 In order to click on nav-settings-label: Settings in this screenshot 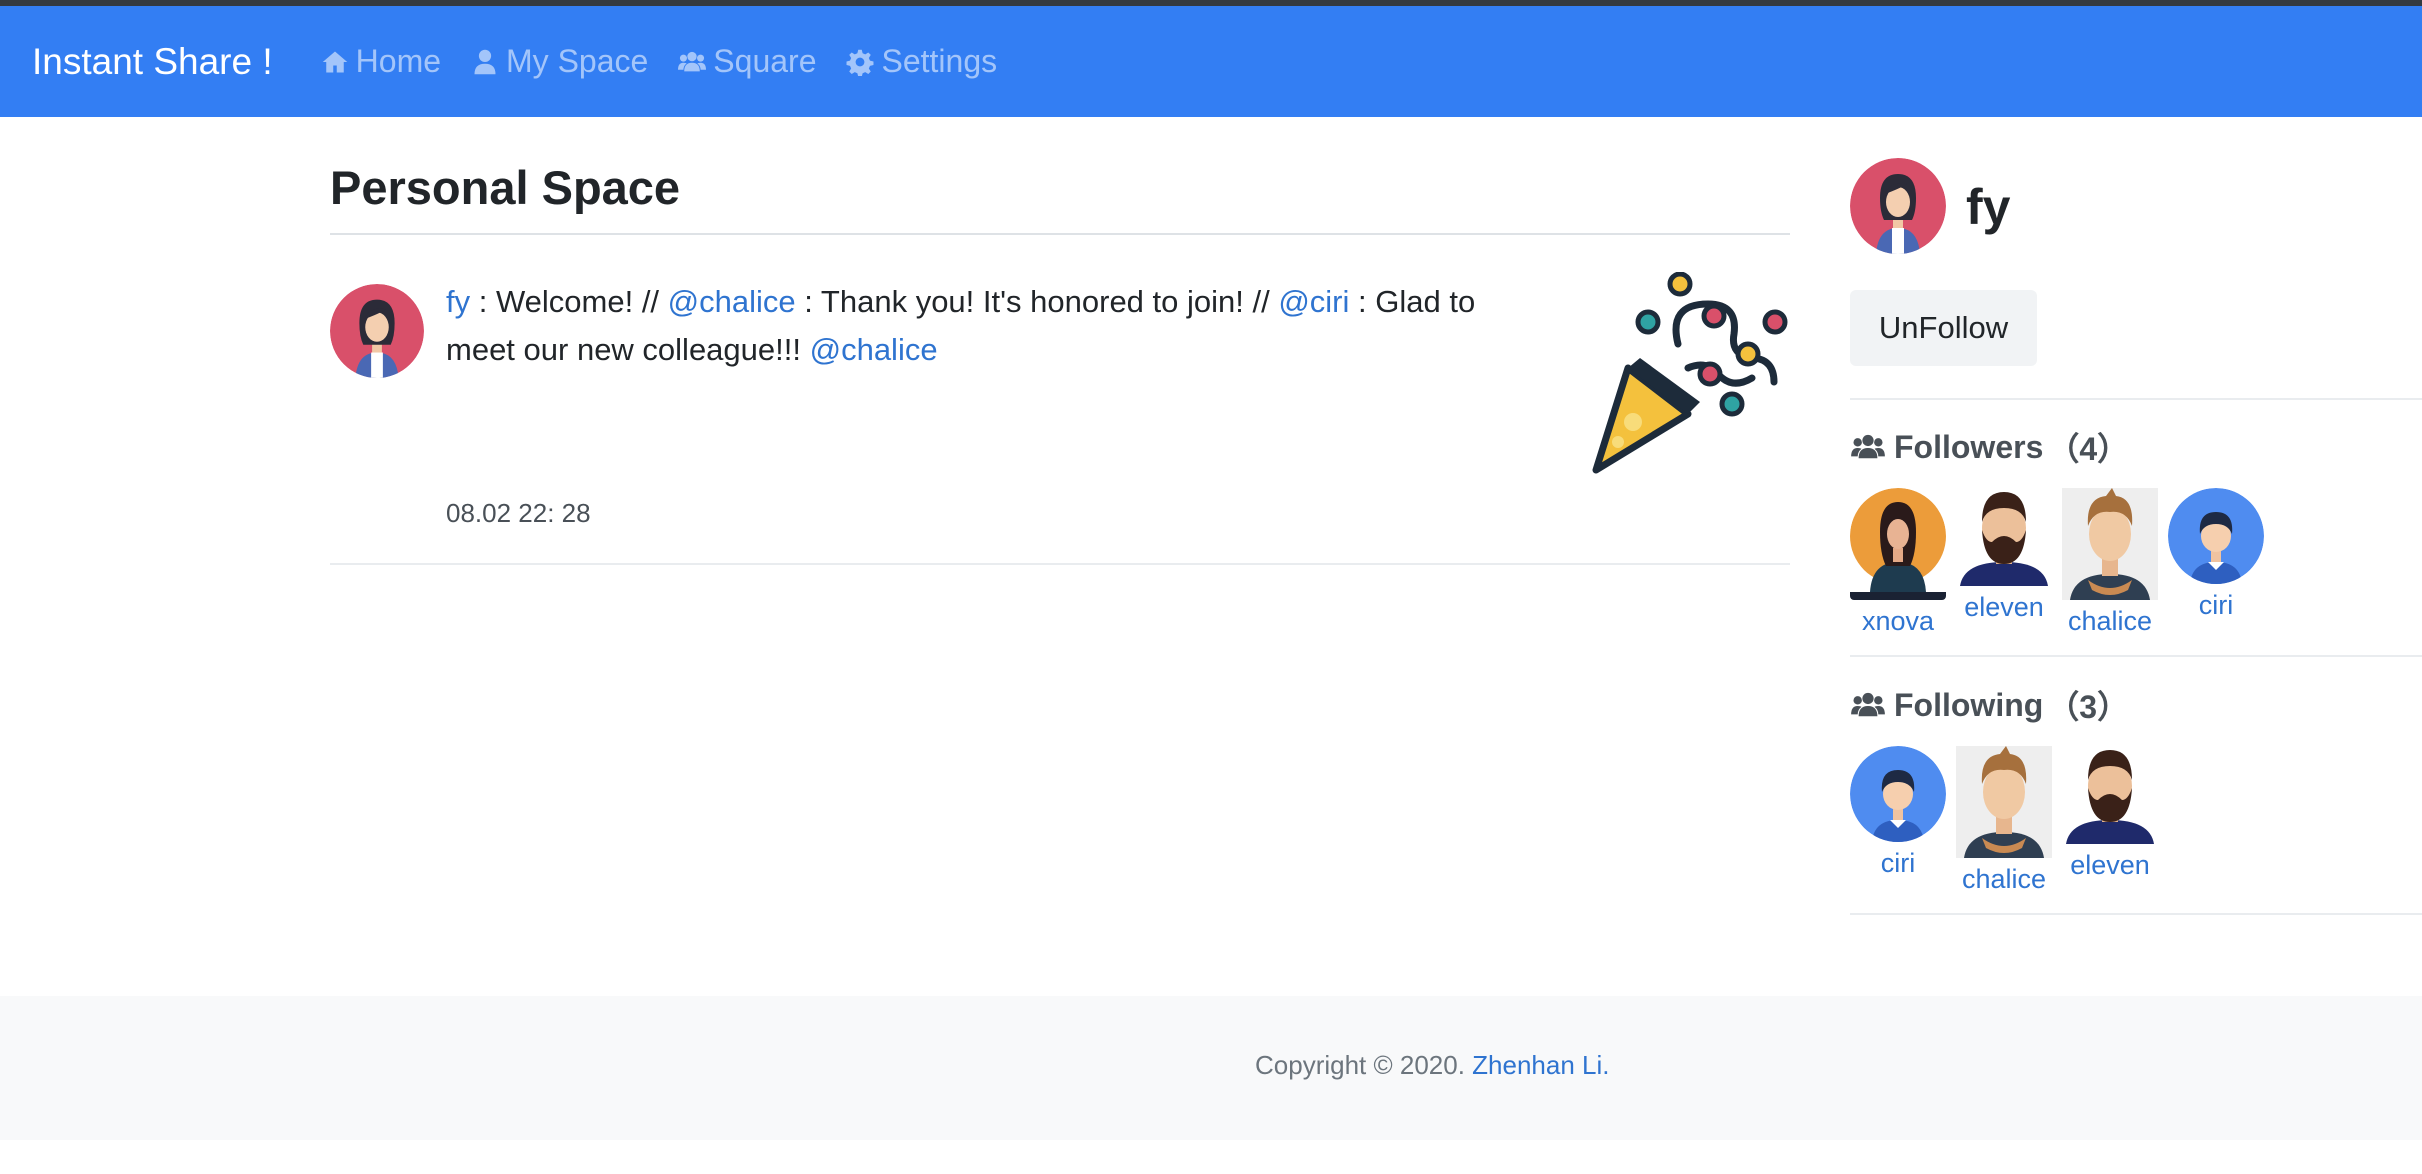, I will do `click(939, 61)`.